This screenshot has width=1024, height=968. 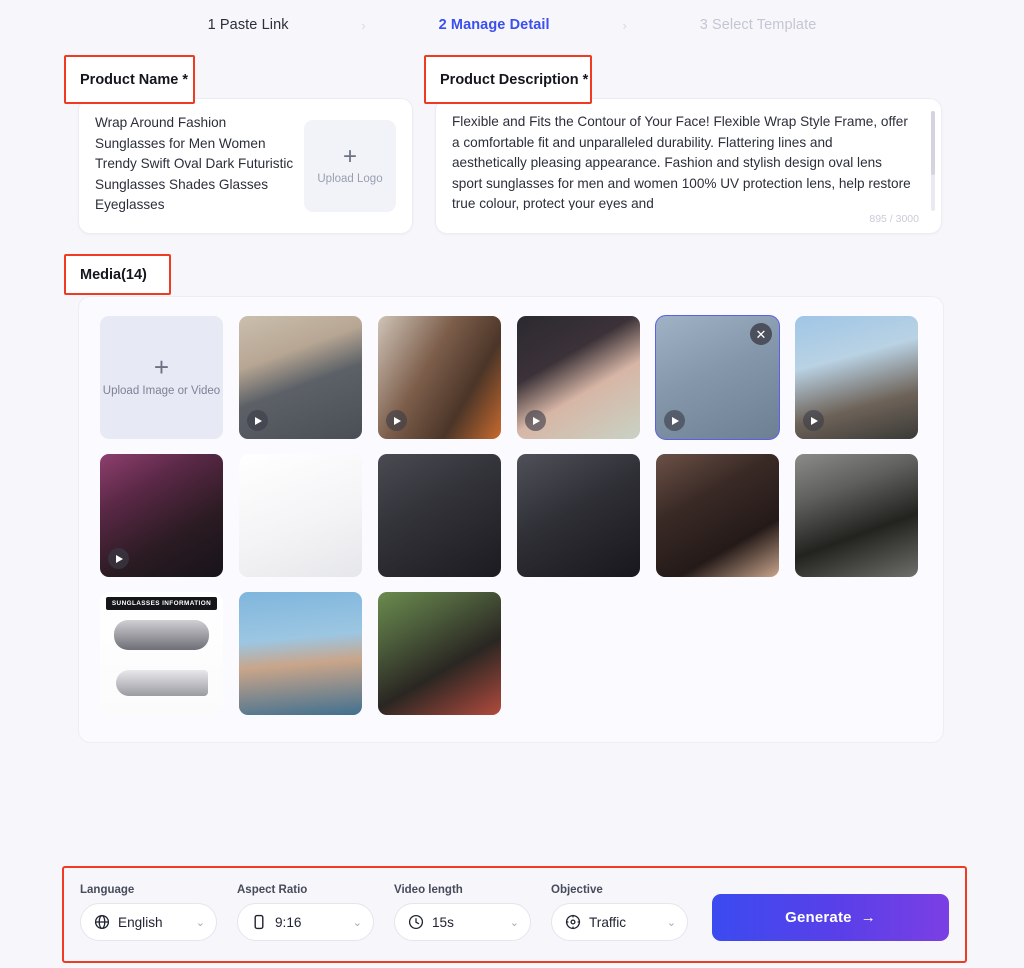 I want to click on media-person-street-black, so click(x=856, y=515).